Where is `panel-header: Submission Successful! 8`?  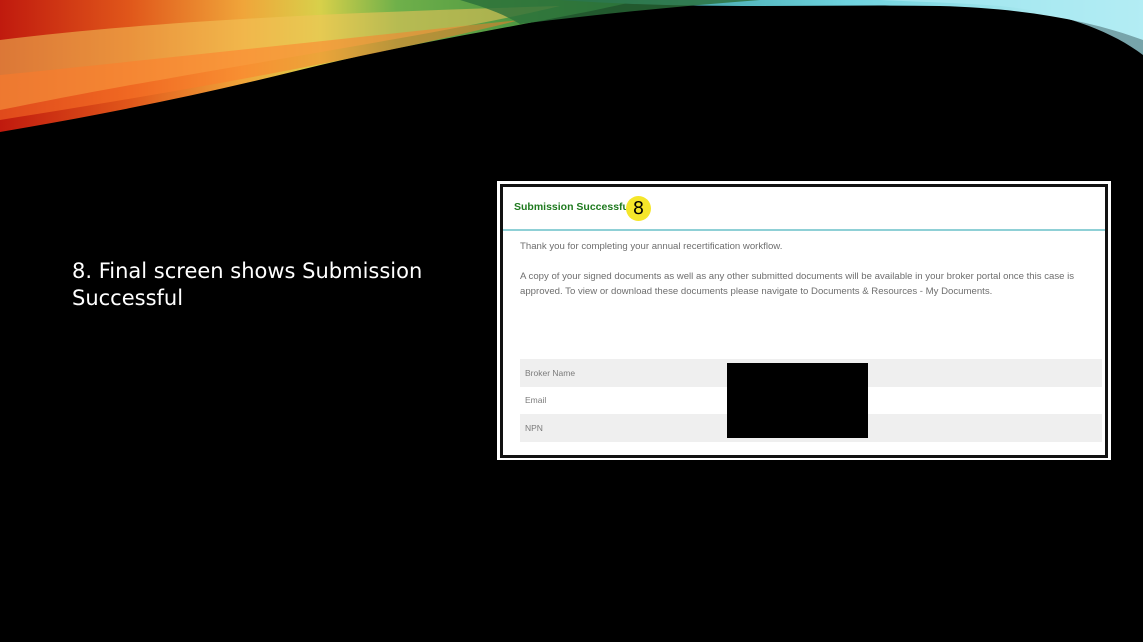
panel-header: Submission Successful! 8 is located at coordinates (804, 209).